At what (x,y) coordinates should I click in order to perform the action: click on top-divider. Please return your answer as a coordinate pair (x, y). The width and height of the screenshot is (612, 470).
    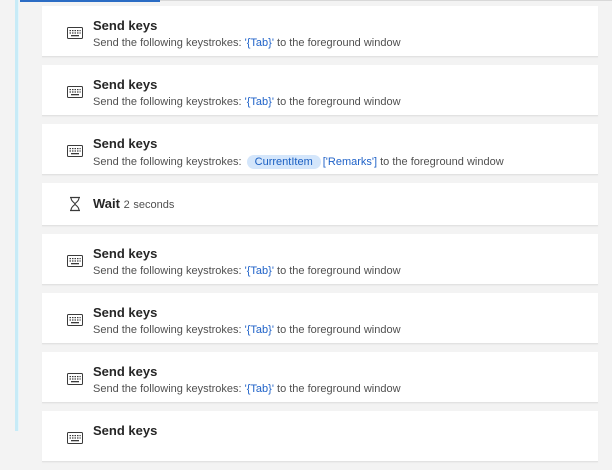
    Looking at the image, I should click on (386, 0).